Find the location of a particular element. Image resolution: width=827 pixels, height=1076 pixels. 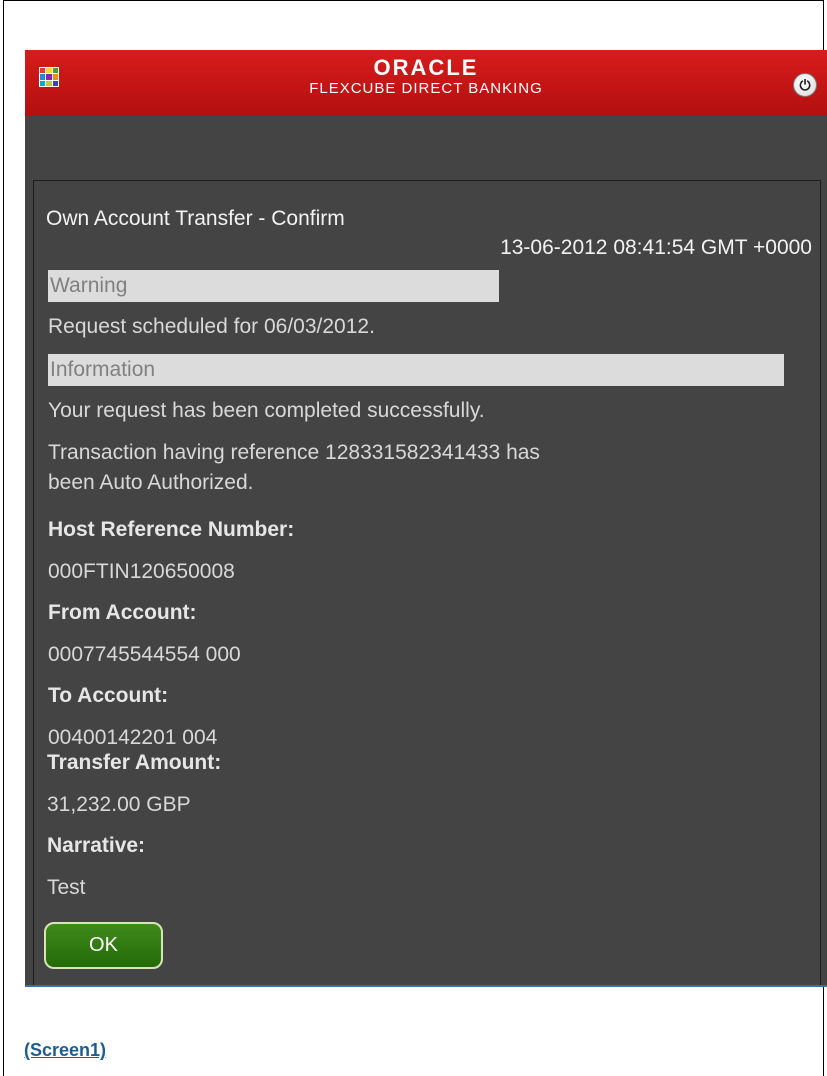

brand: ORACLE FLEXCUBE DIRECT BANKING is located at coordinates (426, 77).